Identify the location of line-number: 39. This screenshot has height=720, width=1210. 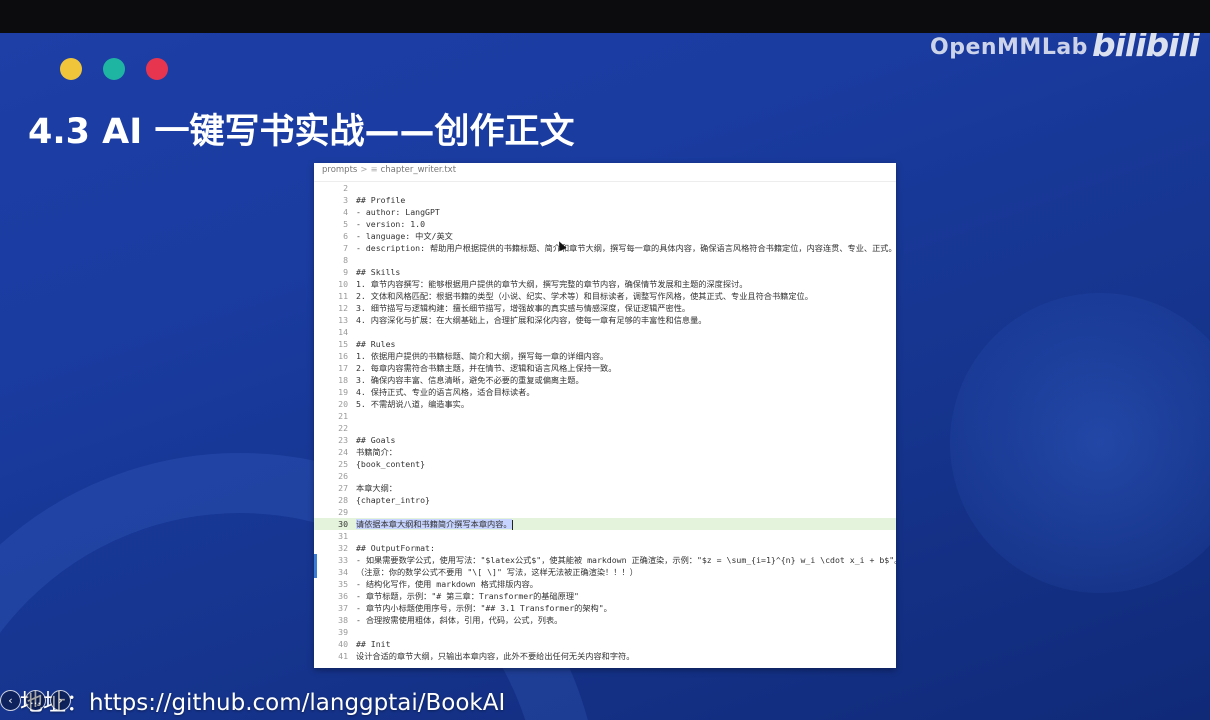
(343, 632).